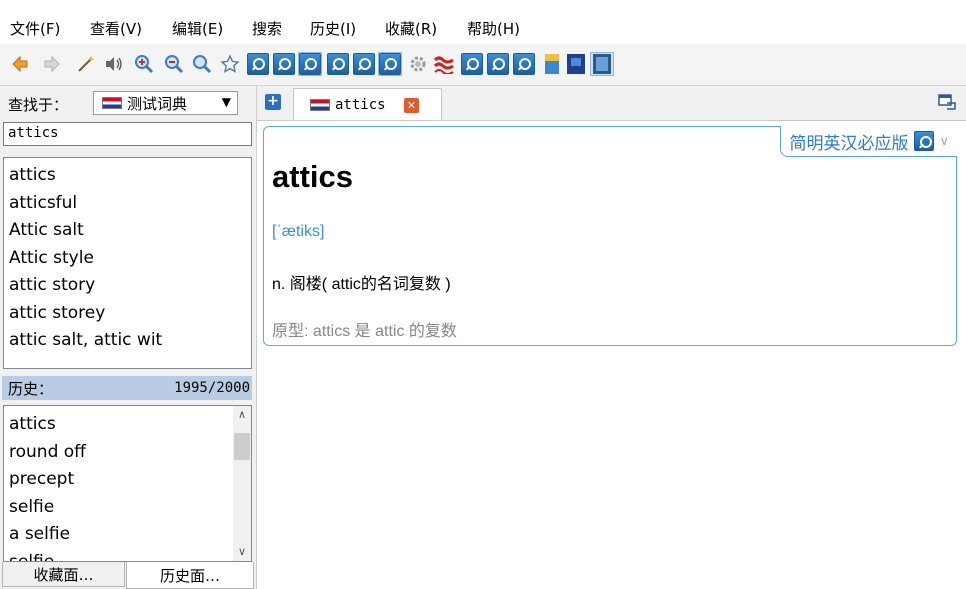 The width and height of the screenshot is (966, 589). Describe the element at coordinates (242, 446) in the screenshot. I see `scrollbar-thumb` at that location.